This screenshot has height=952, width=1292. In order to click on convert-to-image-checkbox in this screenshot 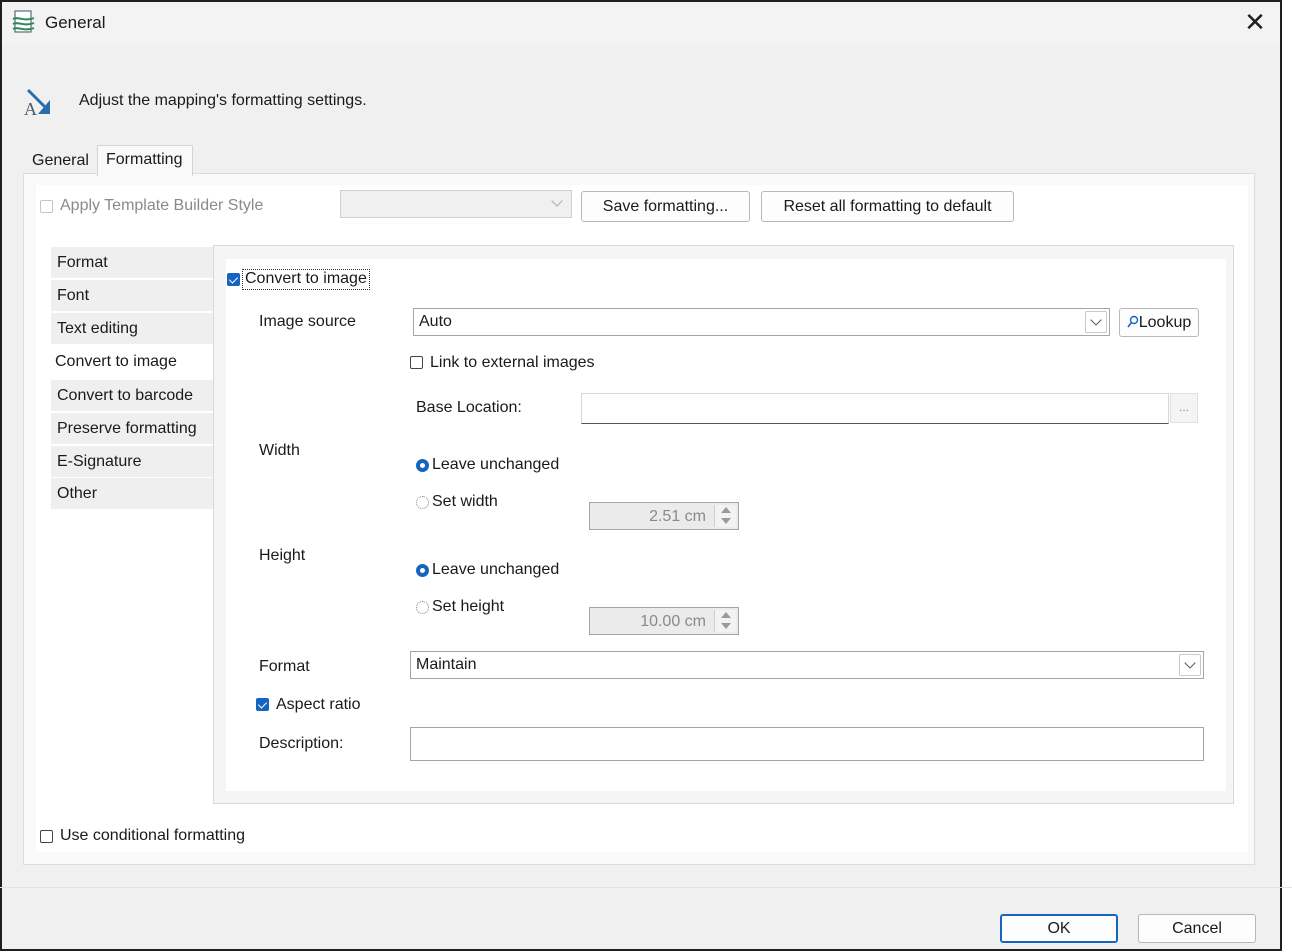, I will do `click(233, 279)`.